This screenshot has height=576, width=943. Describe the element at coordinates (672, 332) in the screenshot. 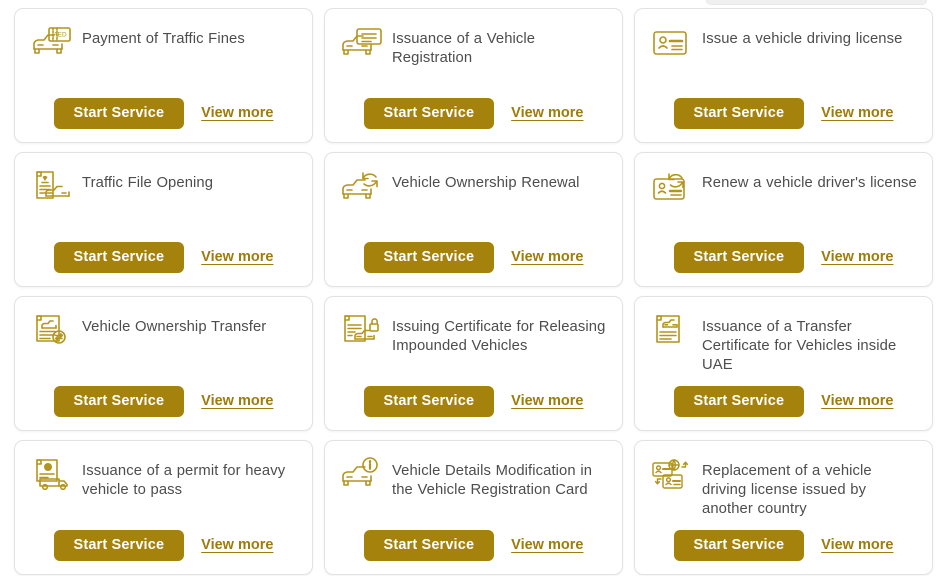

I see `document-car-certificate-icon` at that location.